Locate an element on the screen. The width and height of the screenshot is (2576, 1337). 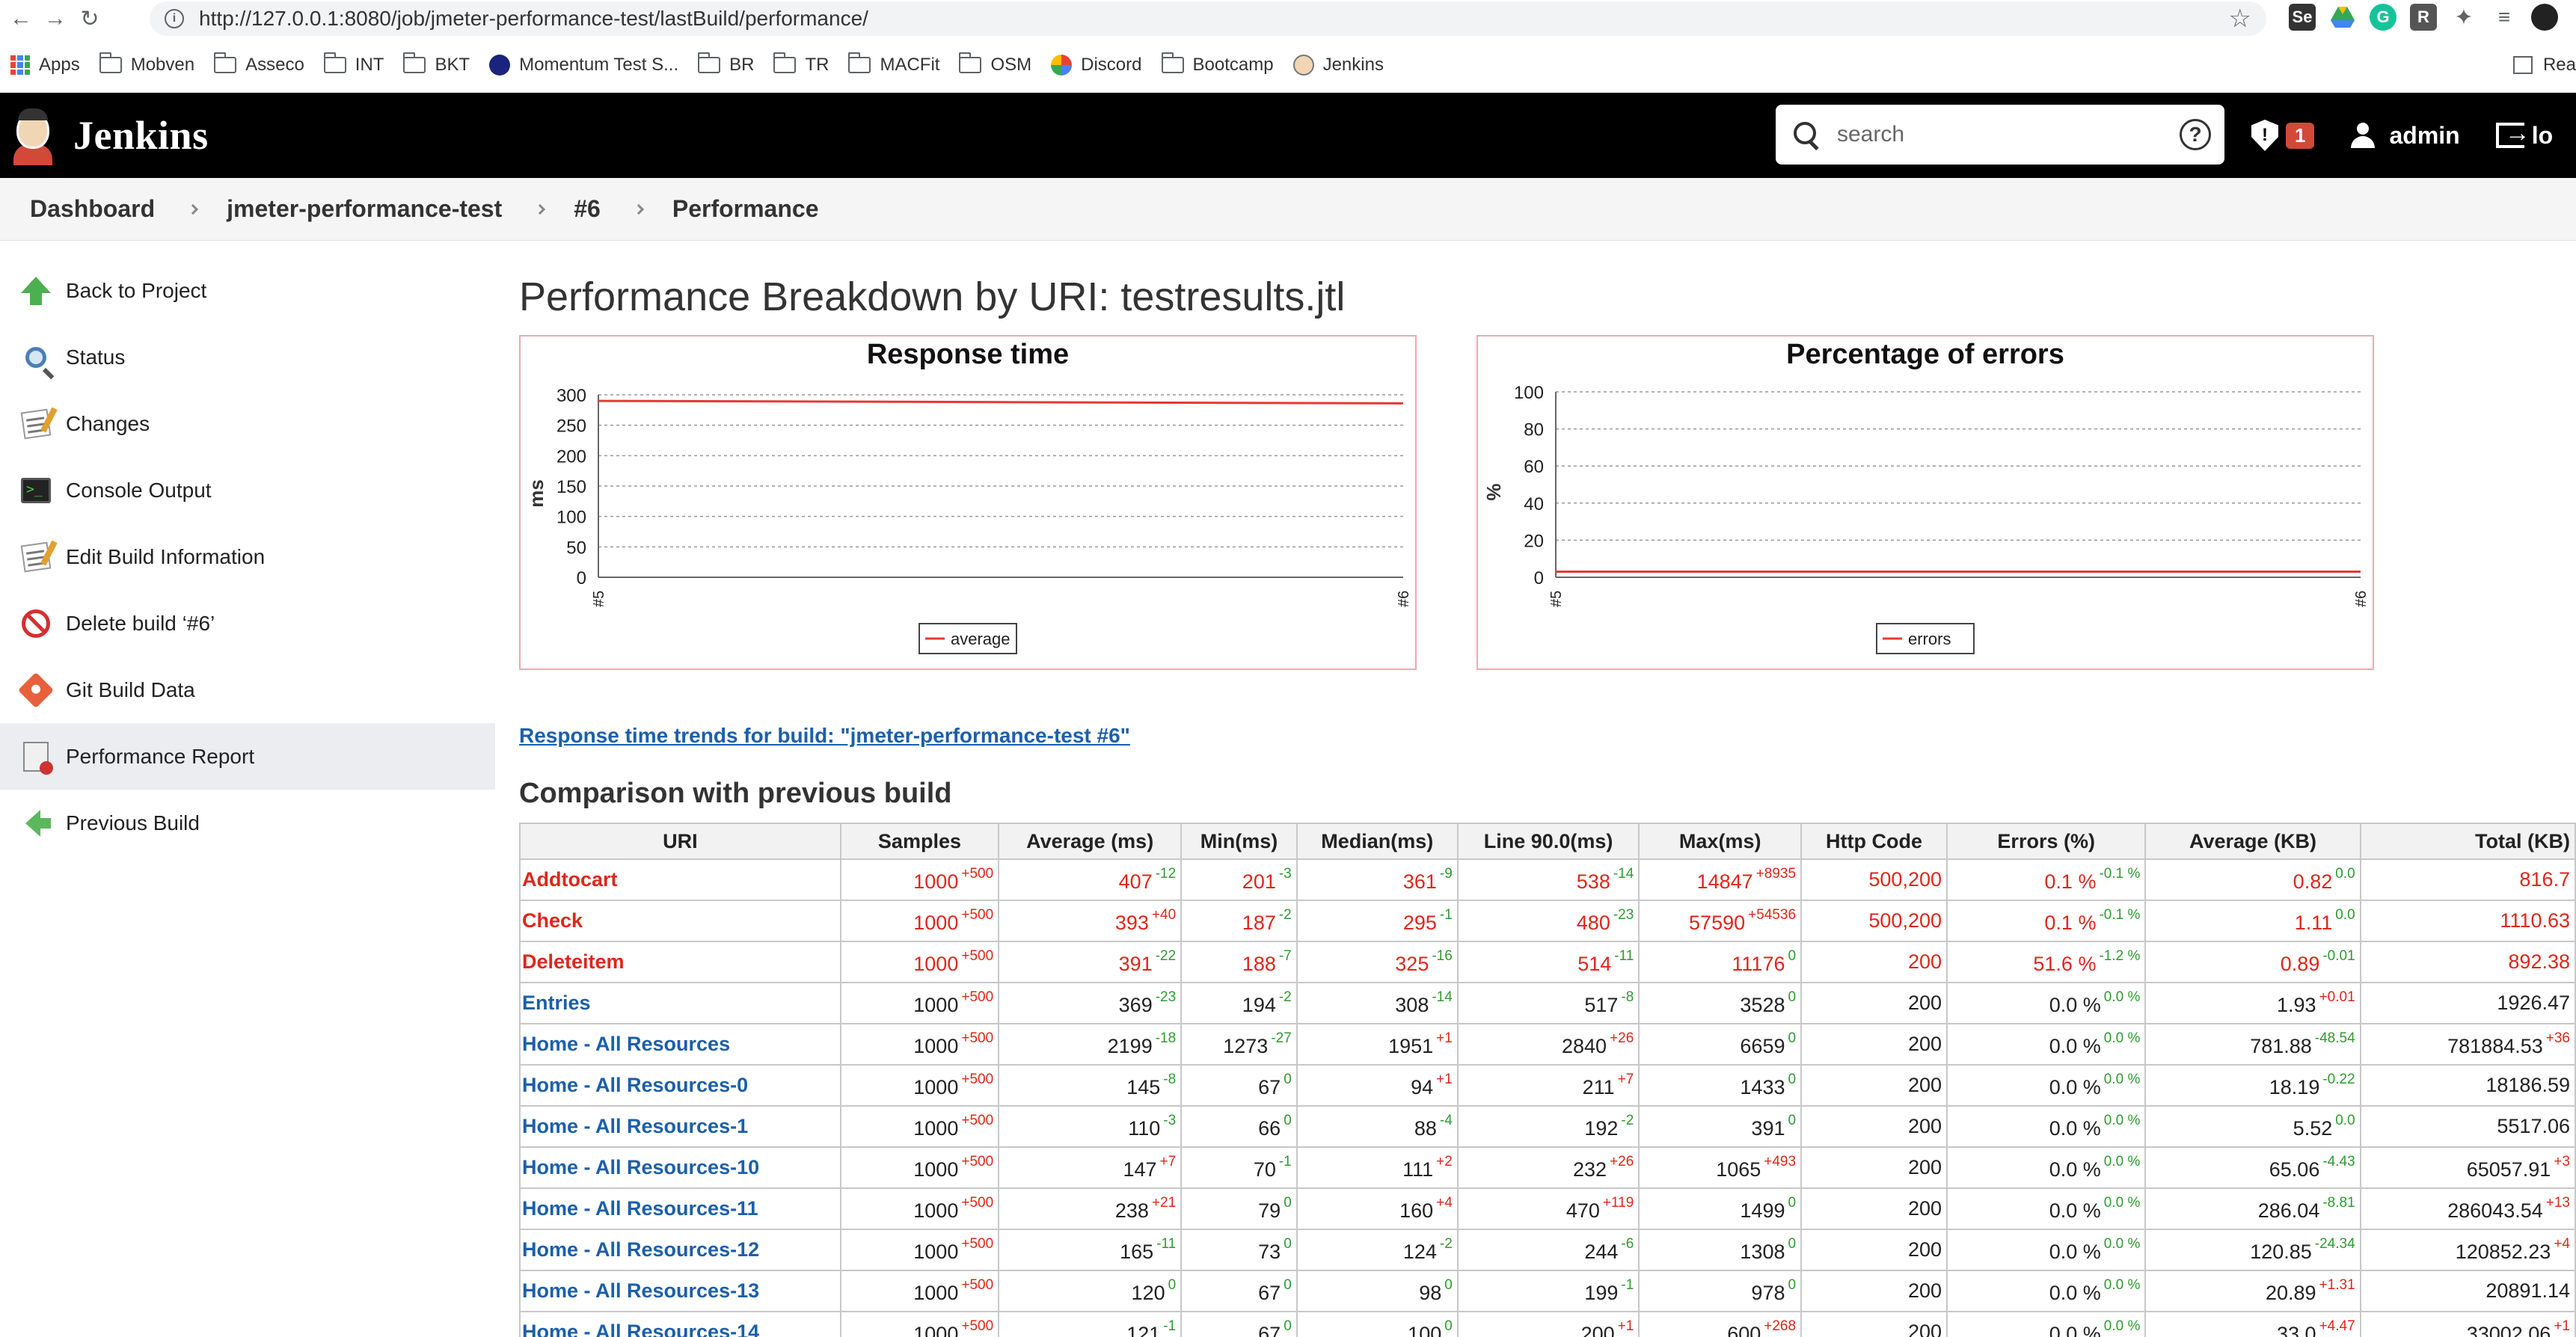
cell-value: 1499 is located at coordinates (1762, 1210).